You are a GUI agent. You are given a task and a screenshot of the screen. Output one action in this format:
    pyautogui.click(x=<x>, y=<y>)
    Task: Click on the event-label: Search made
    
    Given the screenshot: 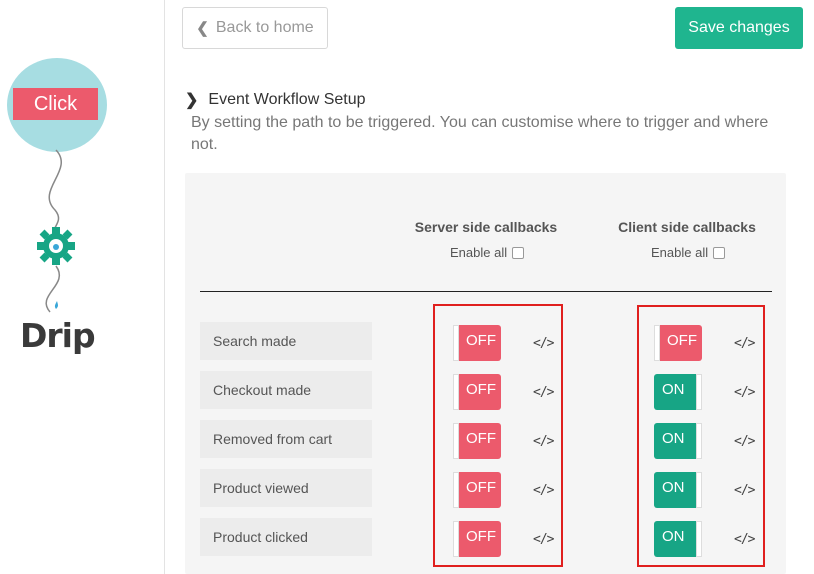 What is the action you would take?
    pyautogui.click(x=286, y=341)
    